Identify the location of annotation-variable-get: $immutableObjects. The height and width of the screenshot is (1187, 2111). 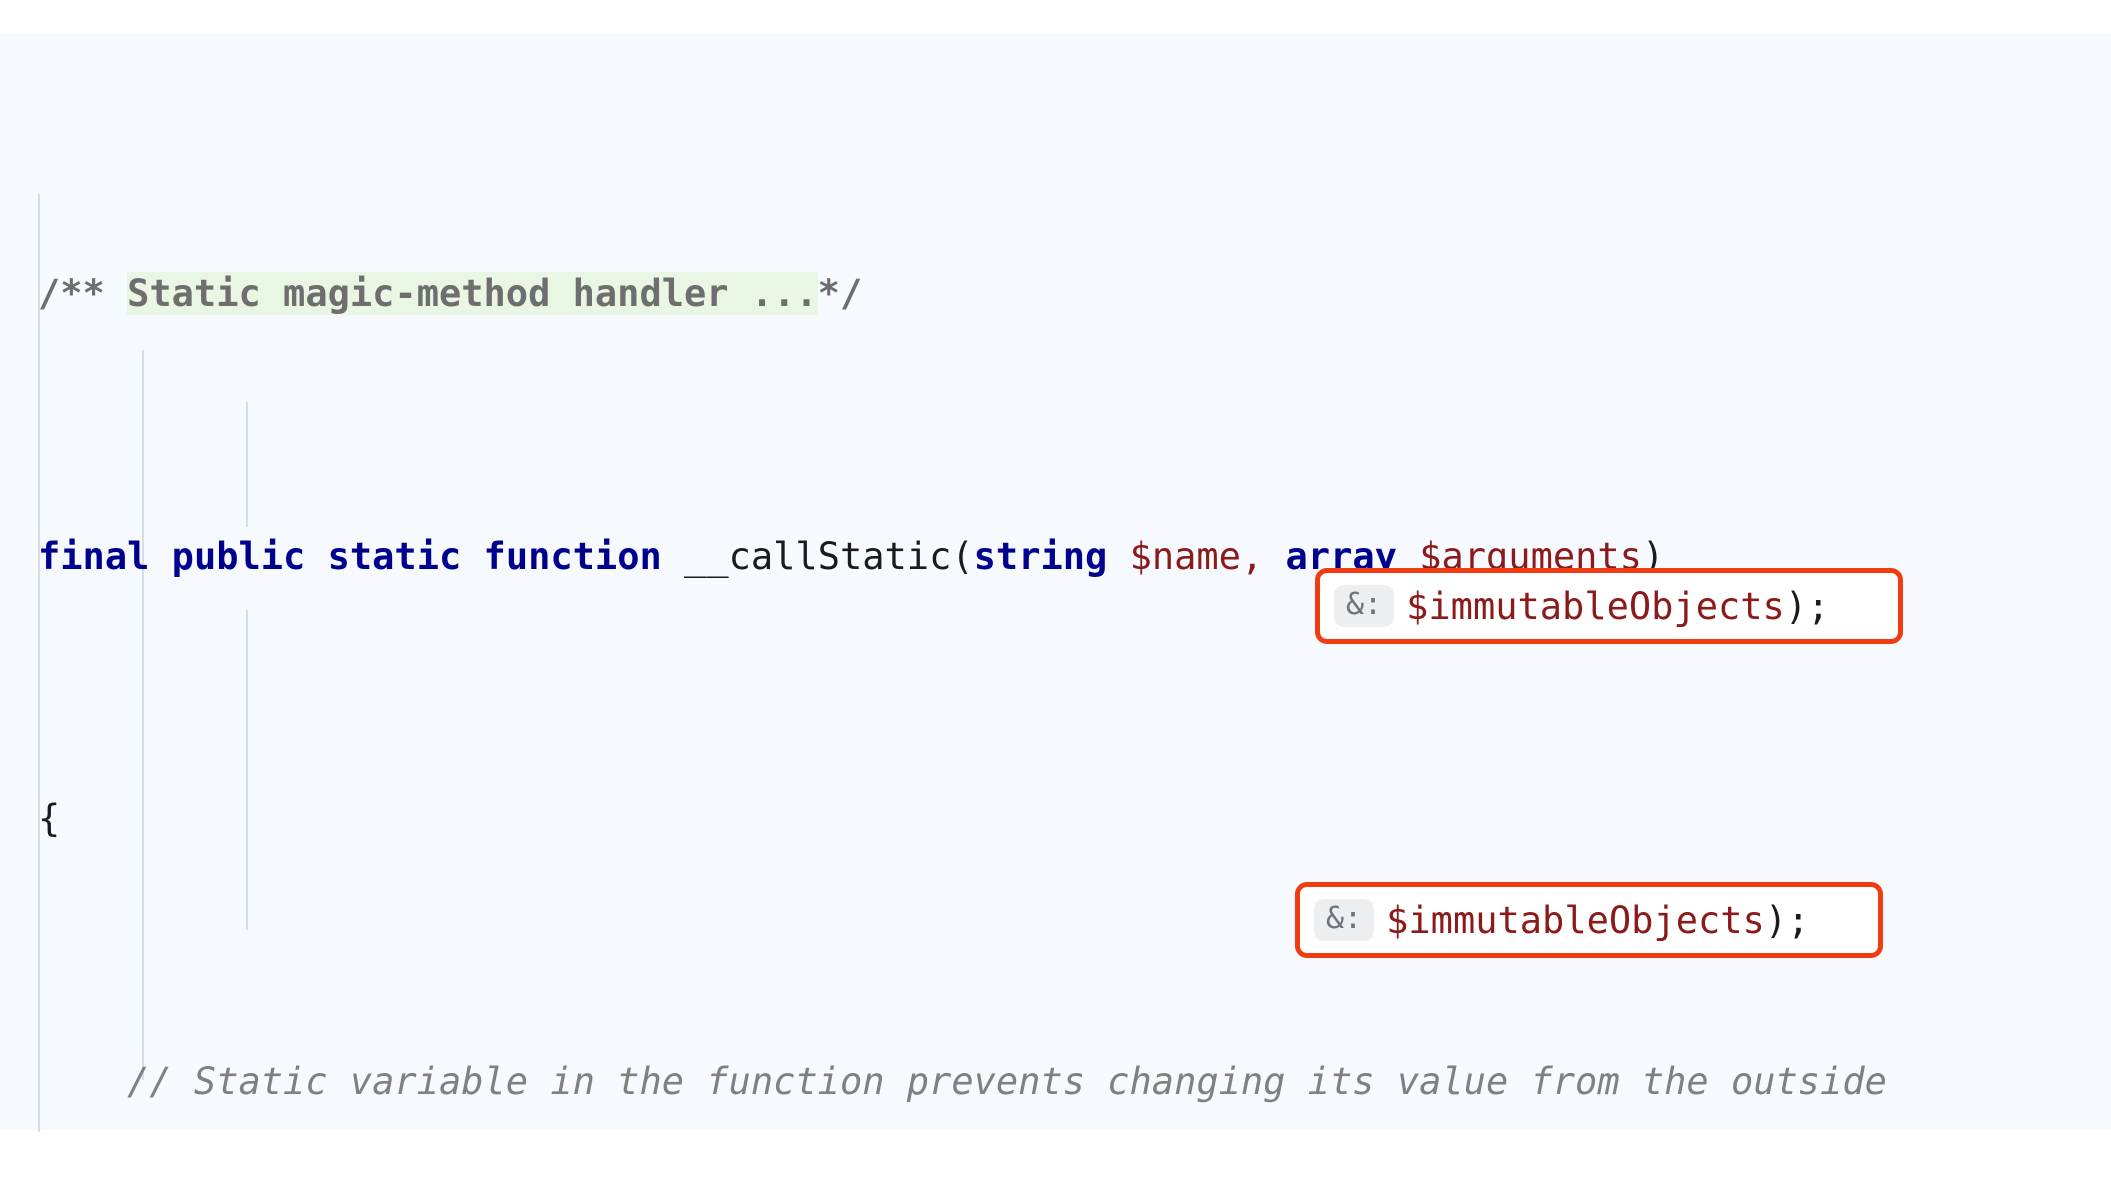
(1575, 920).